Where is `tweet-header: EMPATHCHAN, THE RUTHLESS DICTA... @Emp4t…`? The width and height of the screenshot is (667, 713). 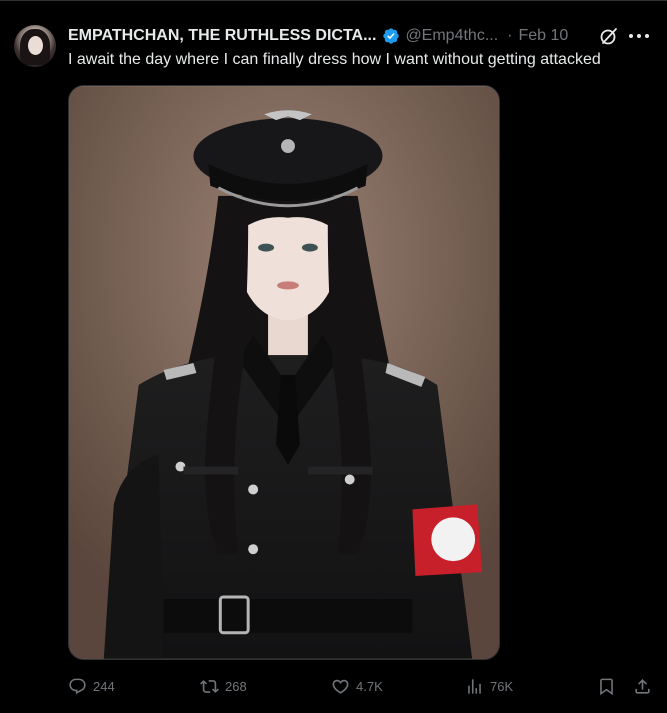 tweet-header: EMPATHCHAN, THE RUTHLESS DICTA... @Emp4t… is located at coordinates (318, 36).